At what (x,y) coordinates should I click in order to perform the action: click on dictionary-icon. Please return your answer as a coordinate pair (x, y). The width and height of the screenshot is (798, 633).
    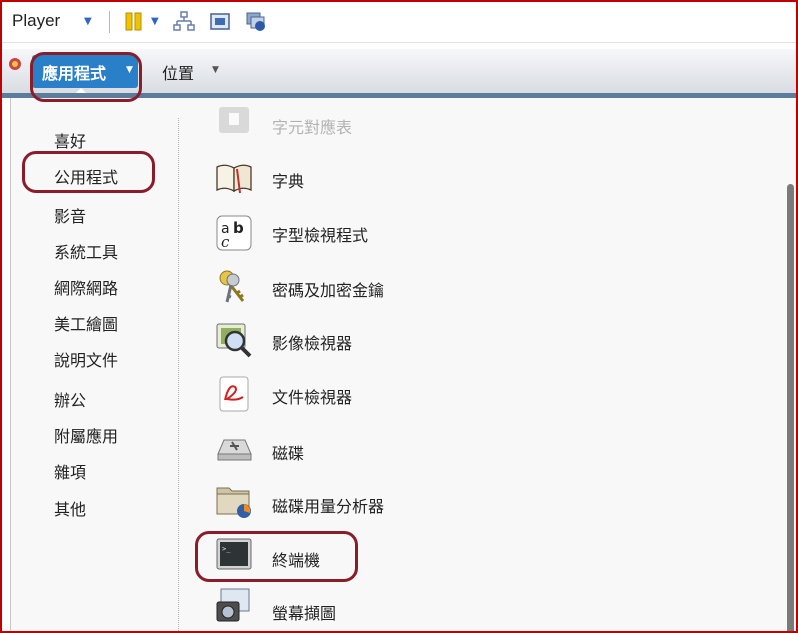
    Looking at the image, I should click on (234, 179).